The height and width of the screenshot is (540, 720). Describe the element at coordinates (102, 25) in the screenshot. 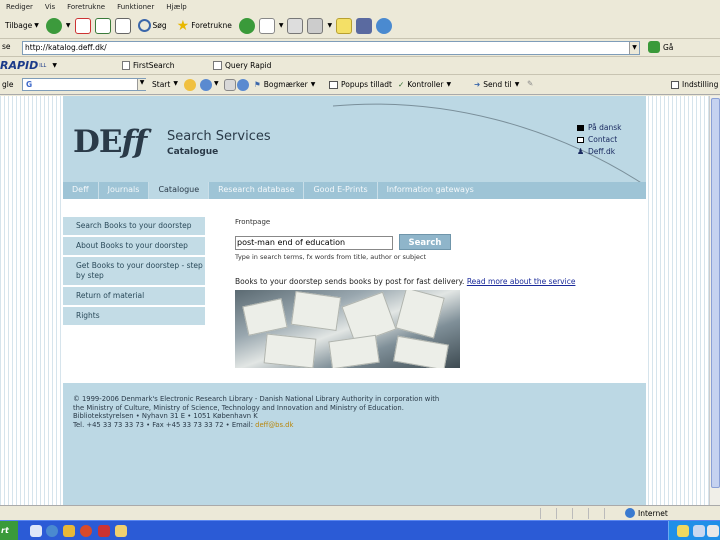

I see `refresh-icon` at that location.